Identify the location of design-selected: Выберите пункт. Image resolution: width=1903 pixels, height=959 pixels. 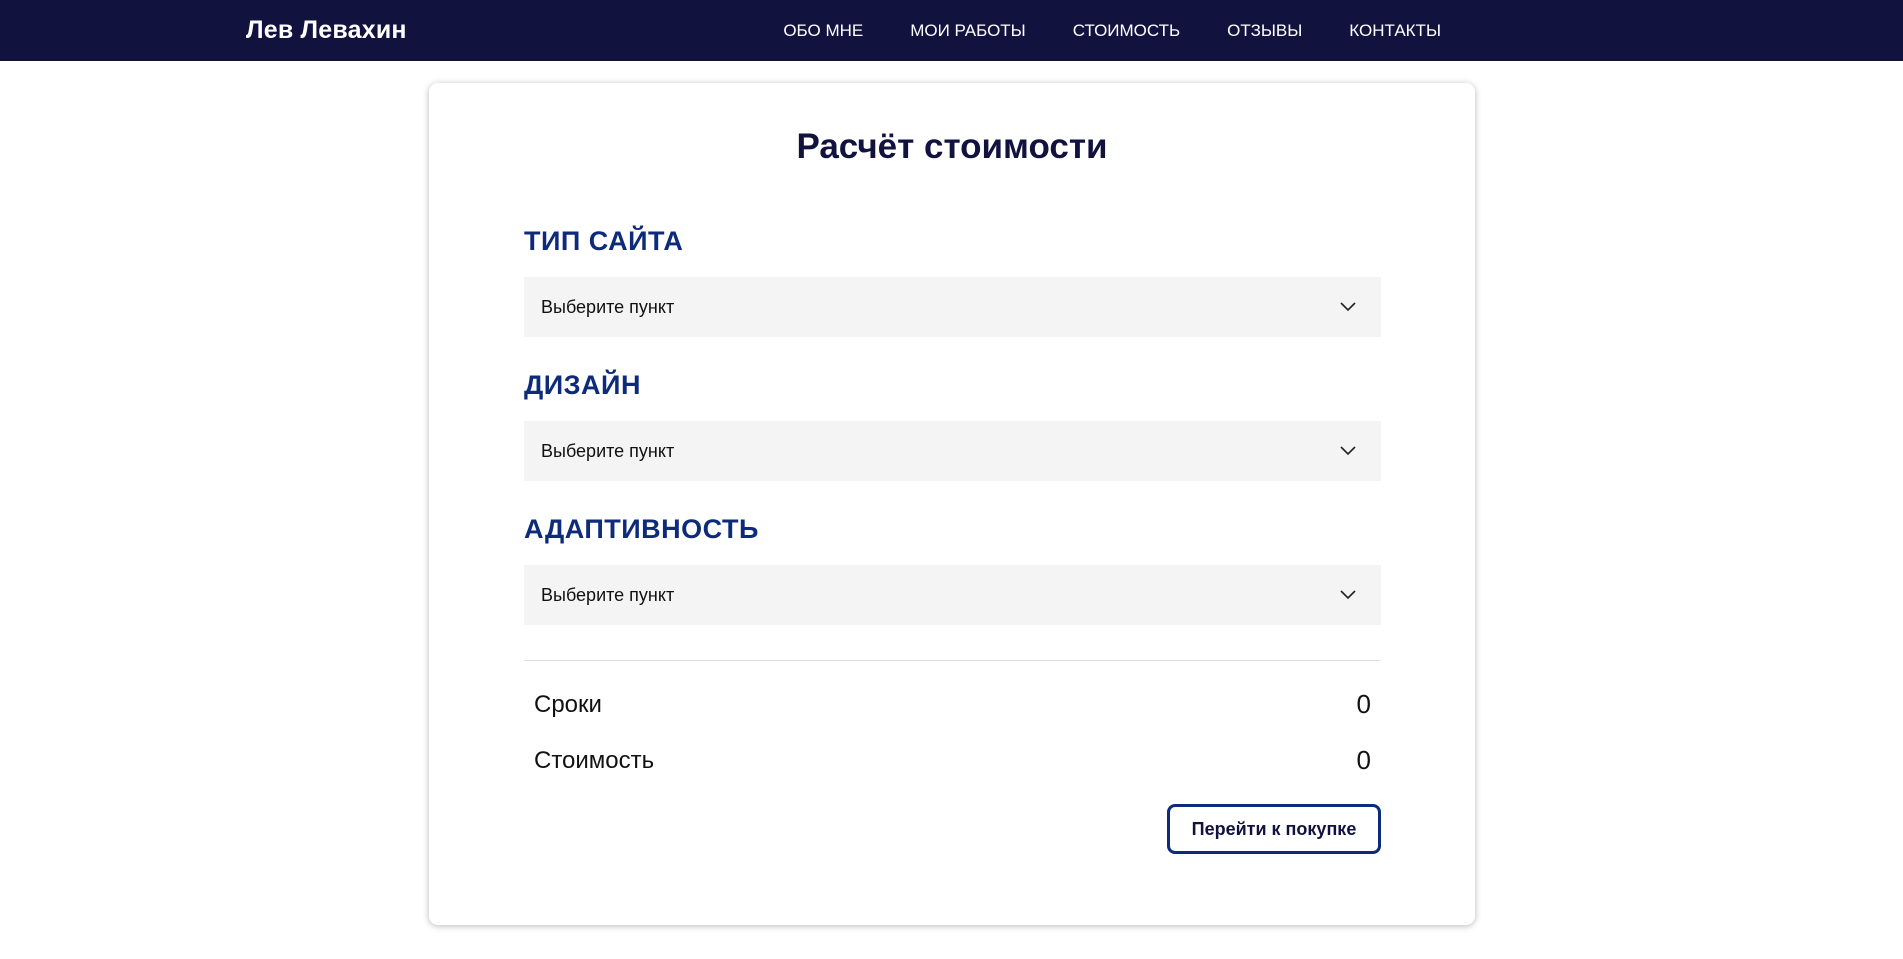
(608, 450).